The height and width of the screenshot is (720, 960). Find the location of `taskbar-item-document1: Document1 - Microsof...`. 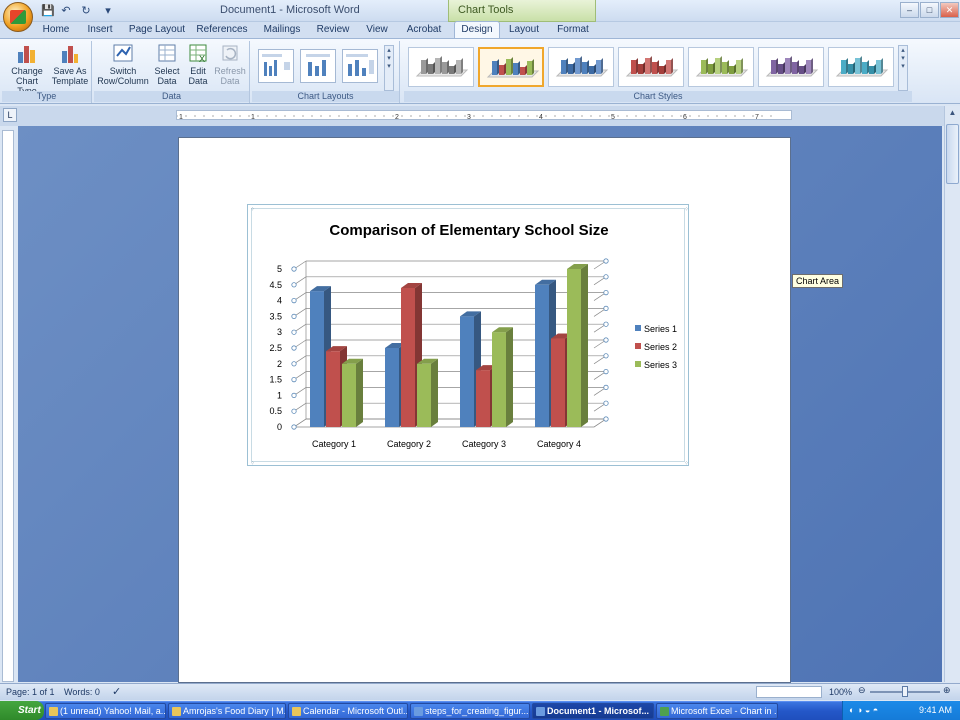

taskbar-item-document1: Document1 - Microsof... is located at coordinates (593, 711).